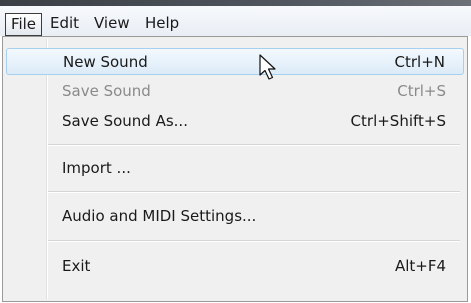 Image resolution: width=471 pixels, height=303 pixels. What do you see at coordinates (420, 266) in the screenshot?
I see `menu-item-shortcut: Alt+F4` at bounding box center [420, 266].